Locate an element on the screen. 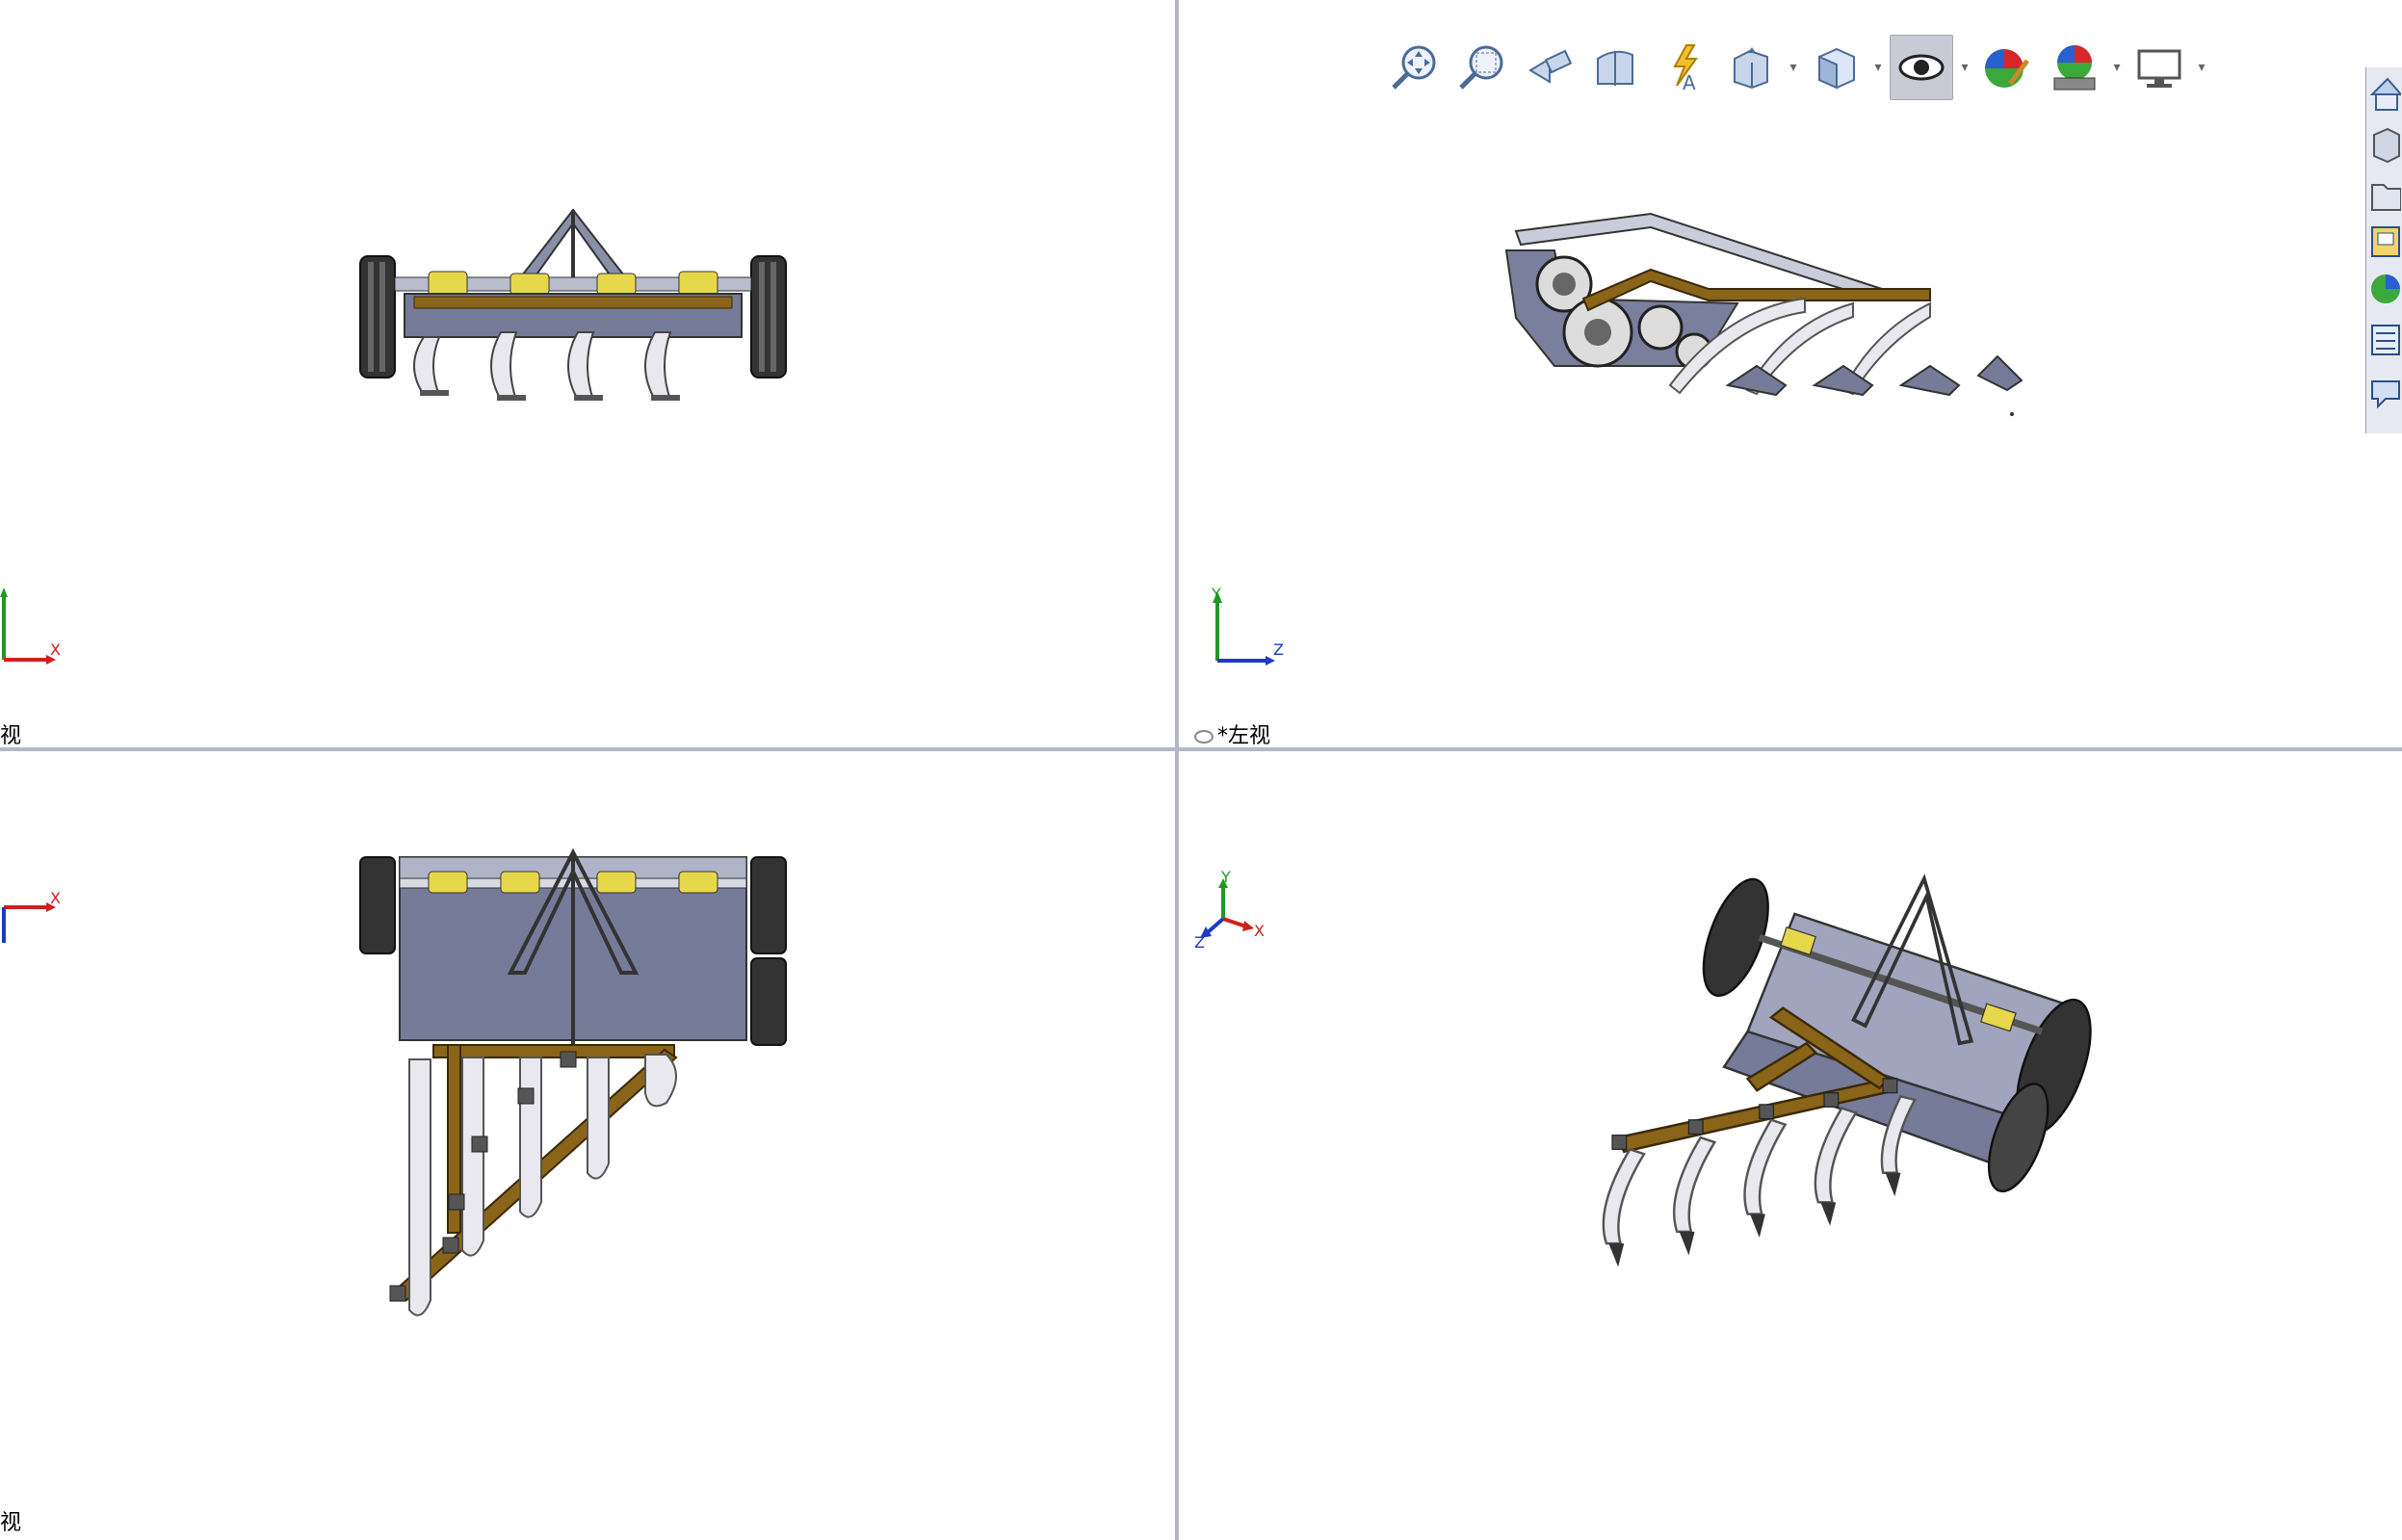 This screenshot has height=1540, width=2402. file-explorer-icon is located at coordinates (2385, 198).